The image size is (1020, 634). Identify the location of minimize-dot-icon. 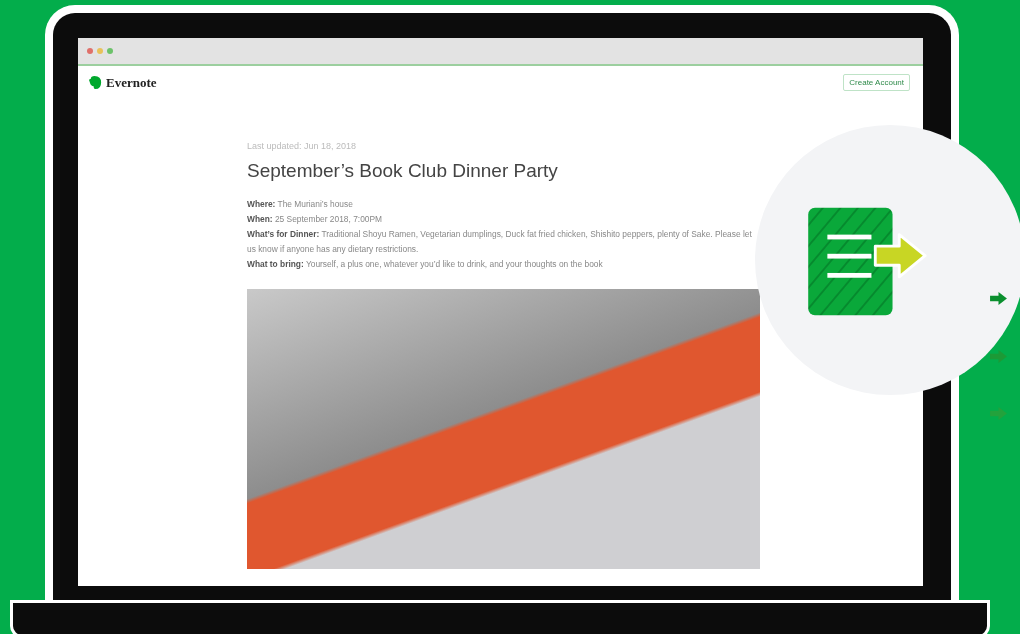
(100, 51).